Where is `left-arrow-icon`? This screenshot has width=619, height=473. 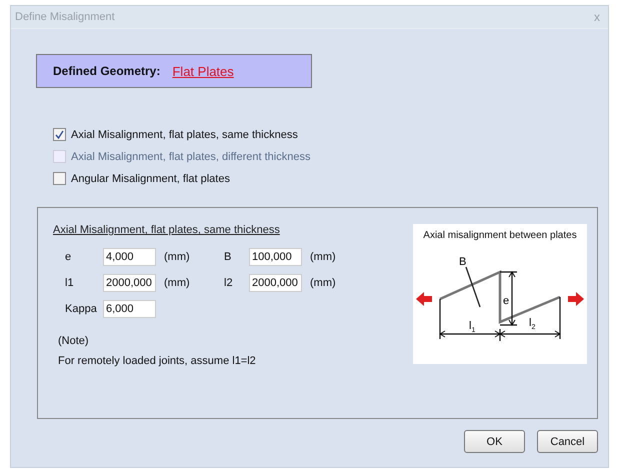
left-arrow-icon is located at coordinates (424, 299).